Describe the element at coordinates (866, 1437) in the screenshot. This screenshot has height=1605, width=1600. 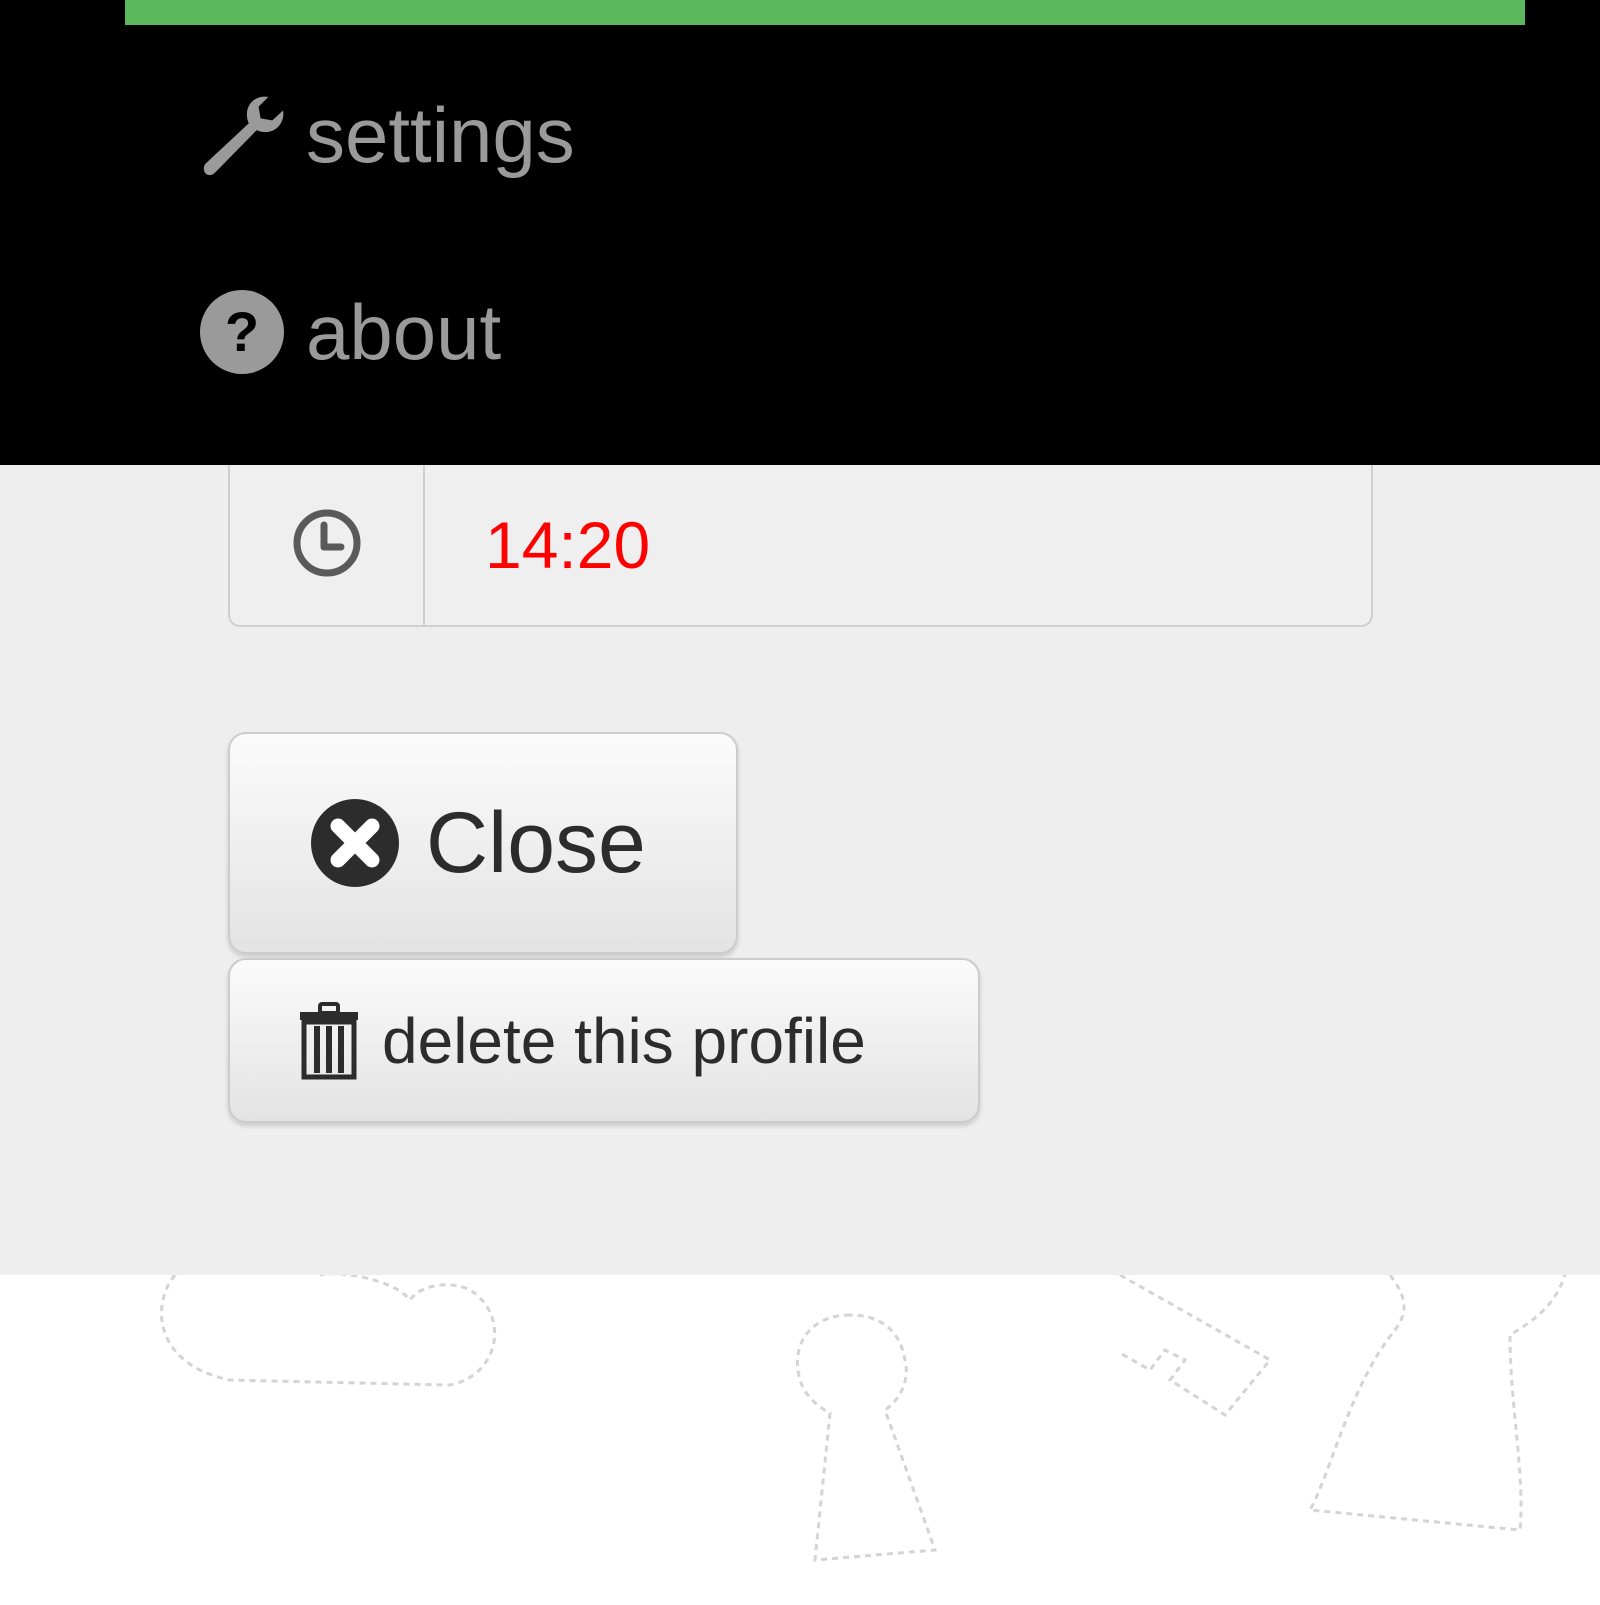
I see `keyhole-doodle` at that location.